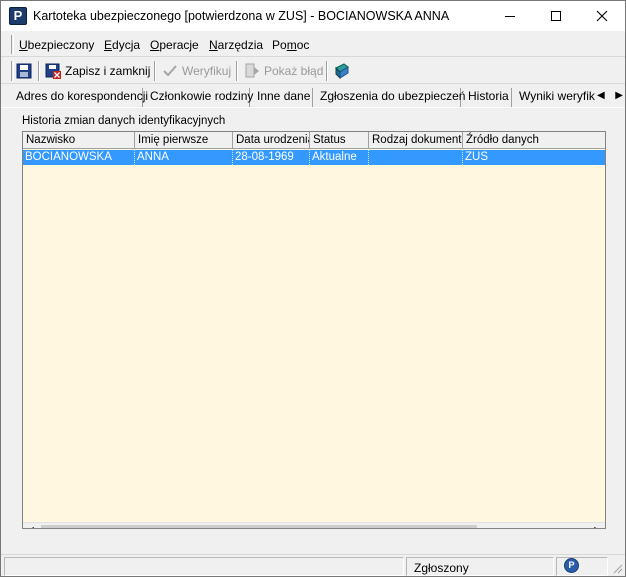 Image resolution: width=626 pixels, height=577 pixels. I want to click on menu-ubezpieczony: Ubezpieczony, so click(56, 45).